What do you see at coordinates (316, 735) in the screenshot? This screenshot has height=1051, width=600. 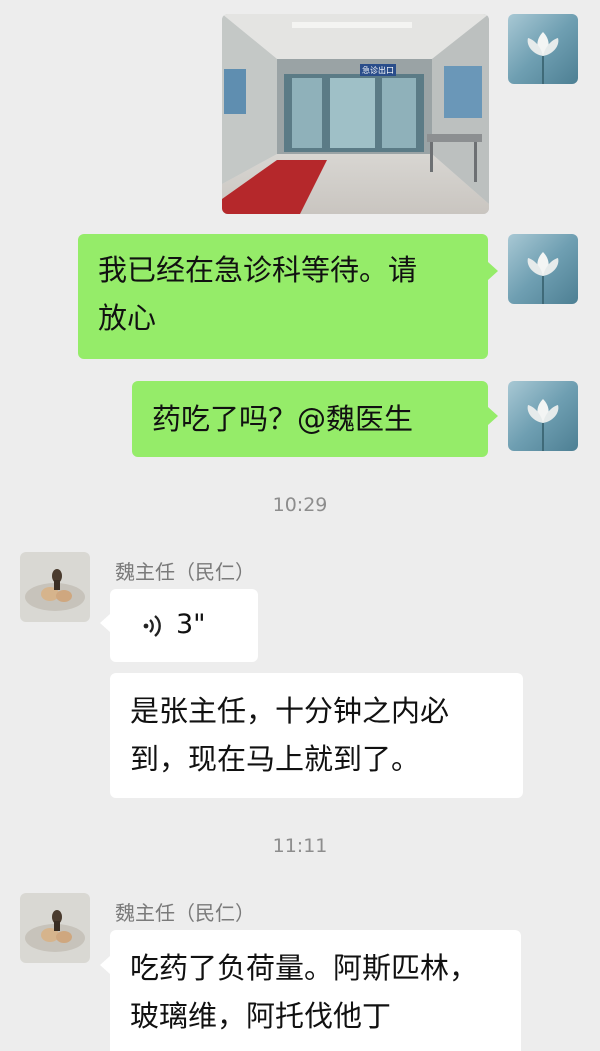 I see `received-message-bubble: 是张主任，十分钟之内必 到，现在马上就到了。` at bounding box center [316, 735].